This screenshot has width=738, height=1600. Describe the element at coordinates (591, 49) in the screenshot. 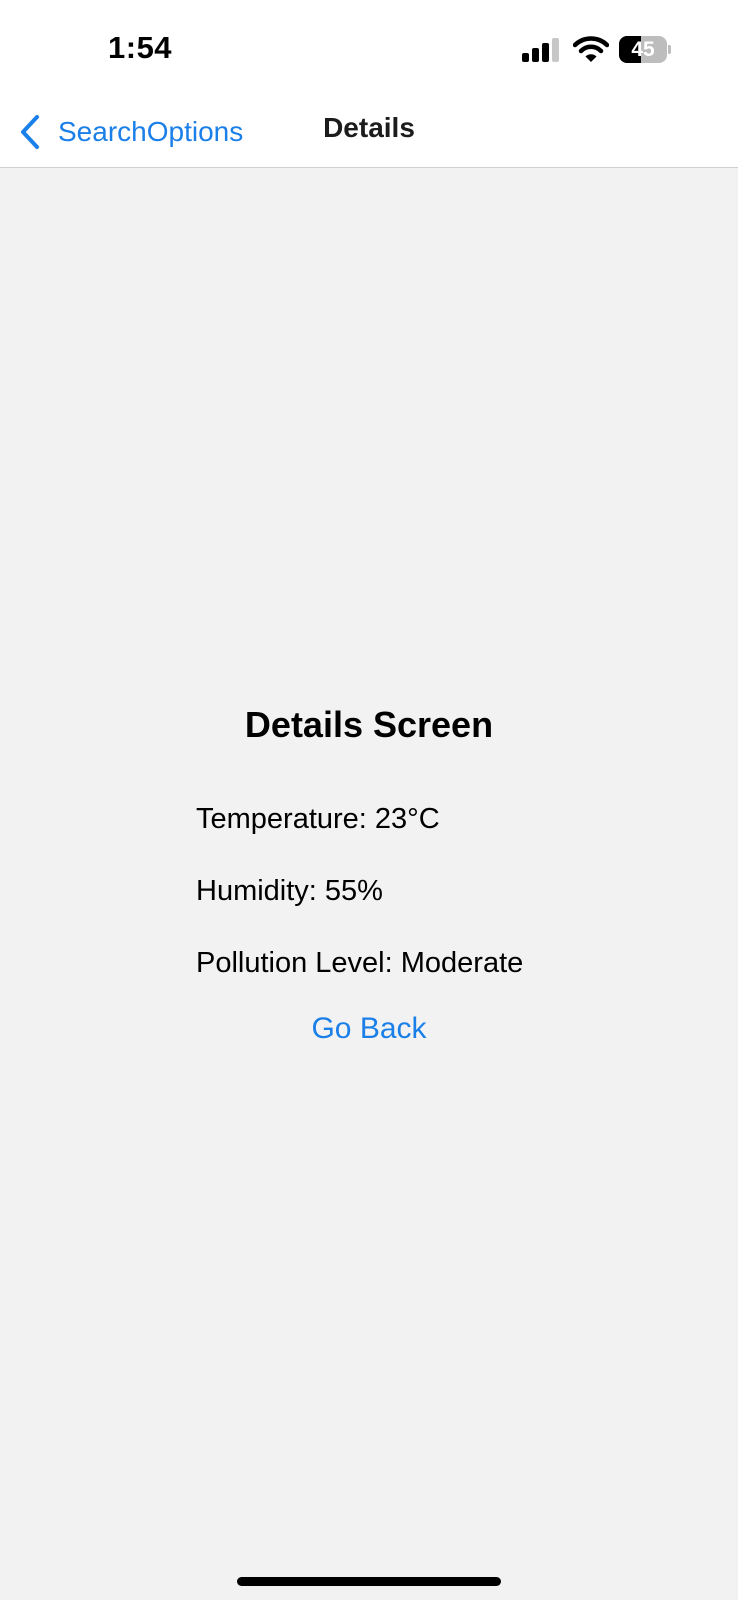

I see `wifi-icon` at that location.